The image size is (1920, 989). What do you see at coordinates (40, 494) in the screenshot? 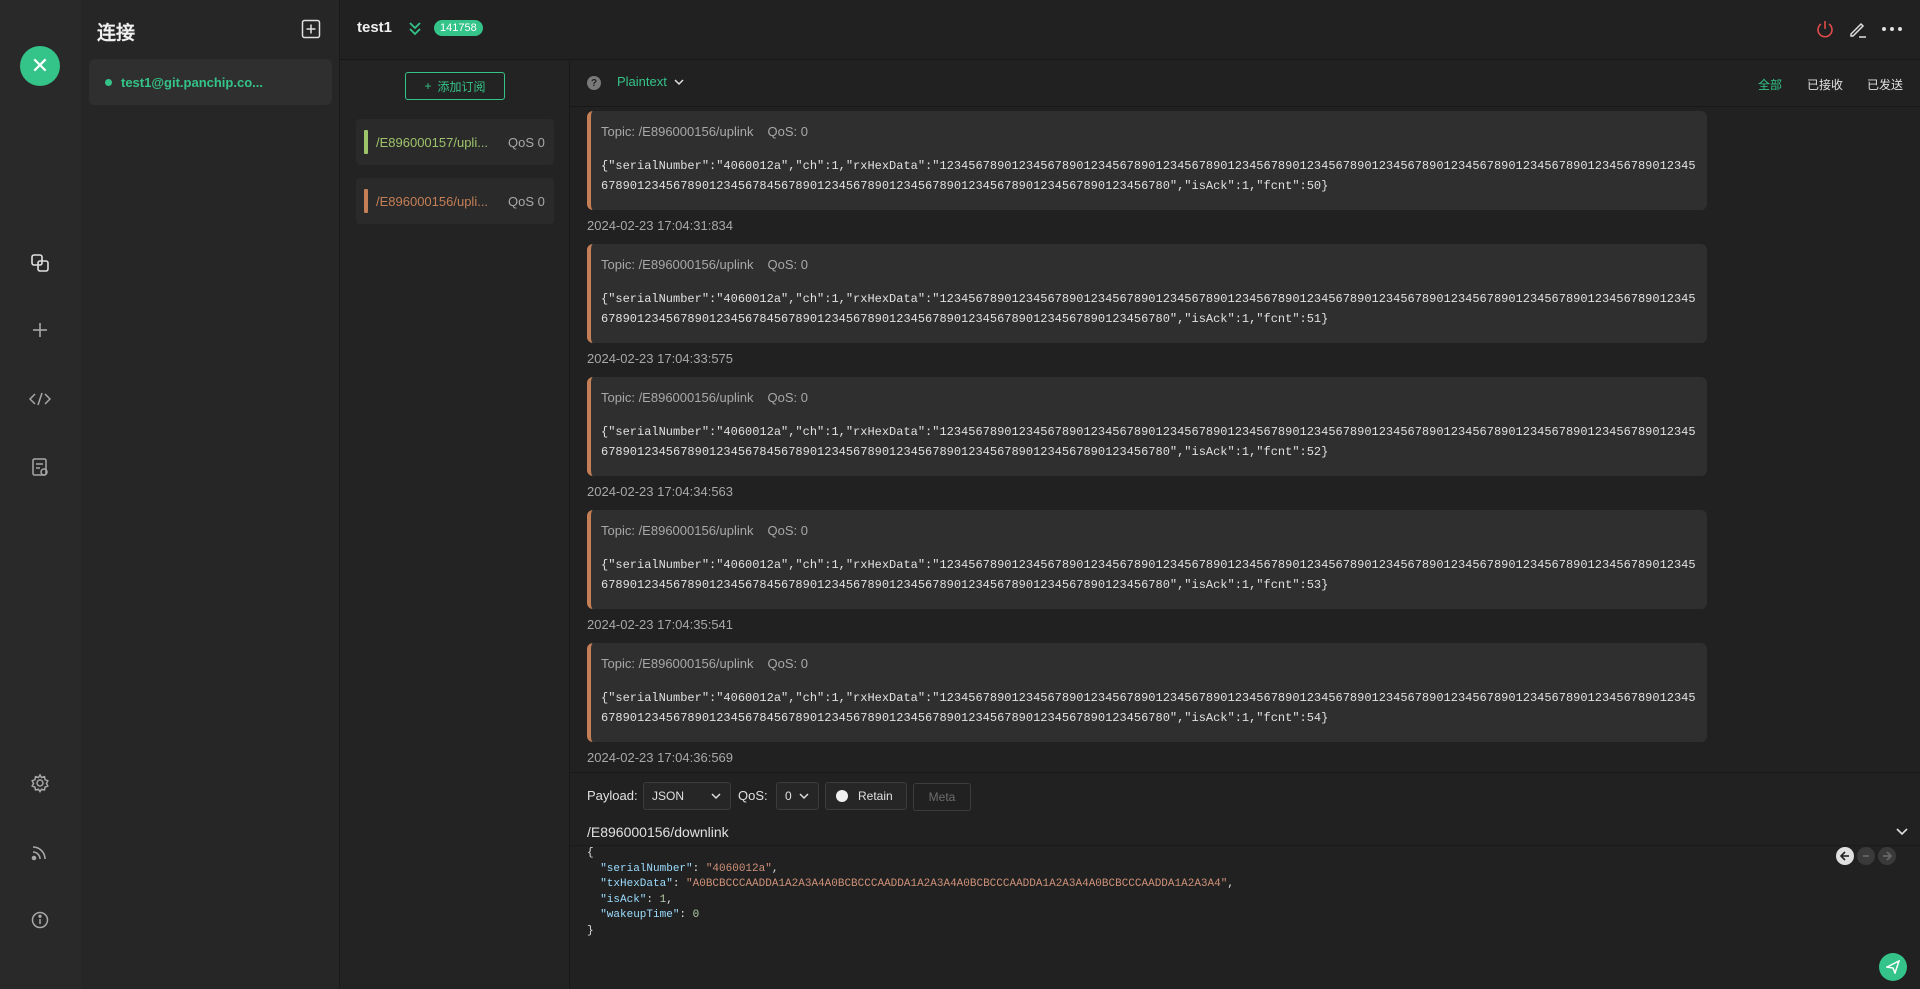
I see `app-nav: ✕` at bounding box center [40, 494].